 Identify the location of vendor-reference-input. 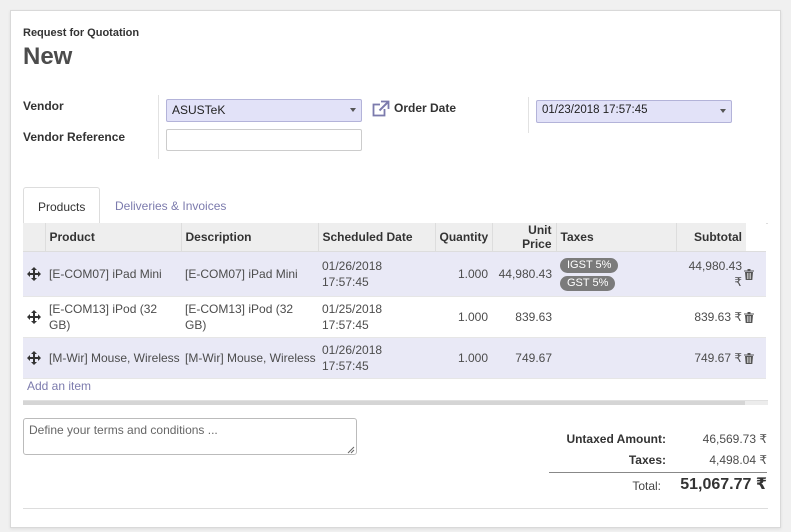
(264, 140).